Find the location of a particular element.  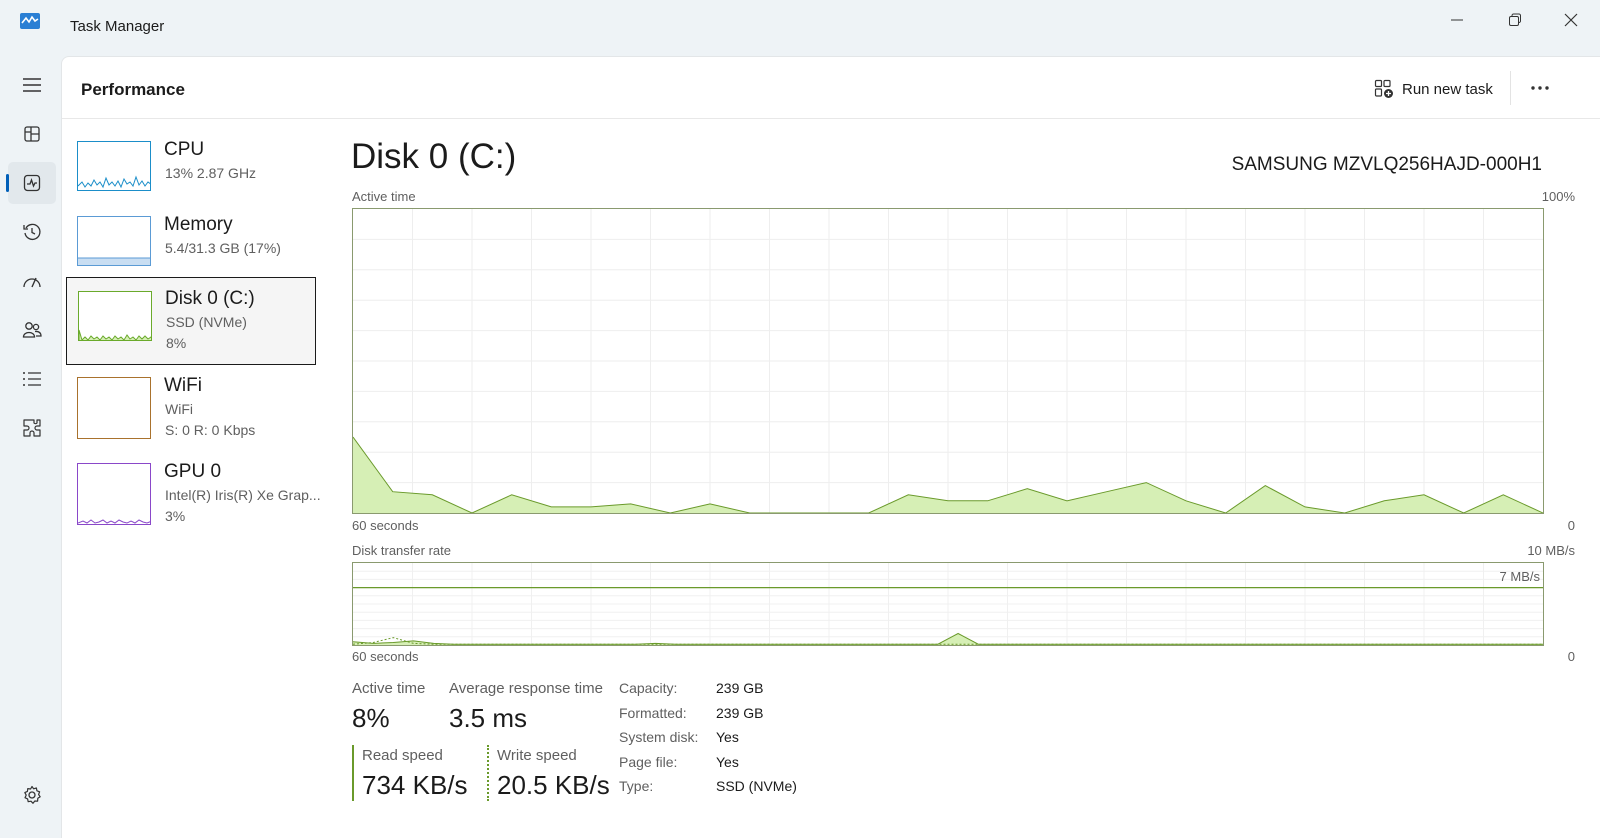

write-speed-value: 20.5 KB/s is located at coordinates (553, 785).